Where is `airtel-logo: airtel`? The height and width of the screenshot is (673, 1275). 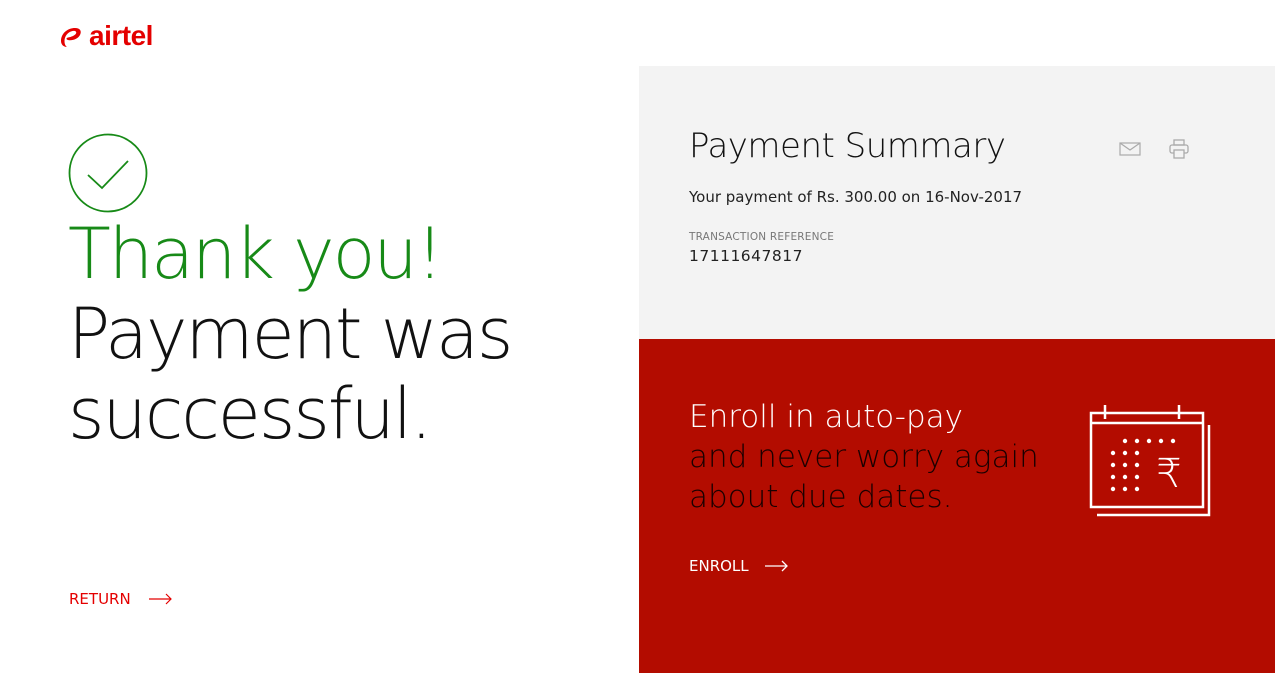
airtel-logo: airtel is located at coordinates (105, 36).